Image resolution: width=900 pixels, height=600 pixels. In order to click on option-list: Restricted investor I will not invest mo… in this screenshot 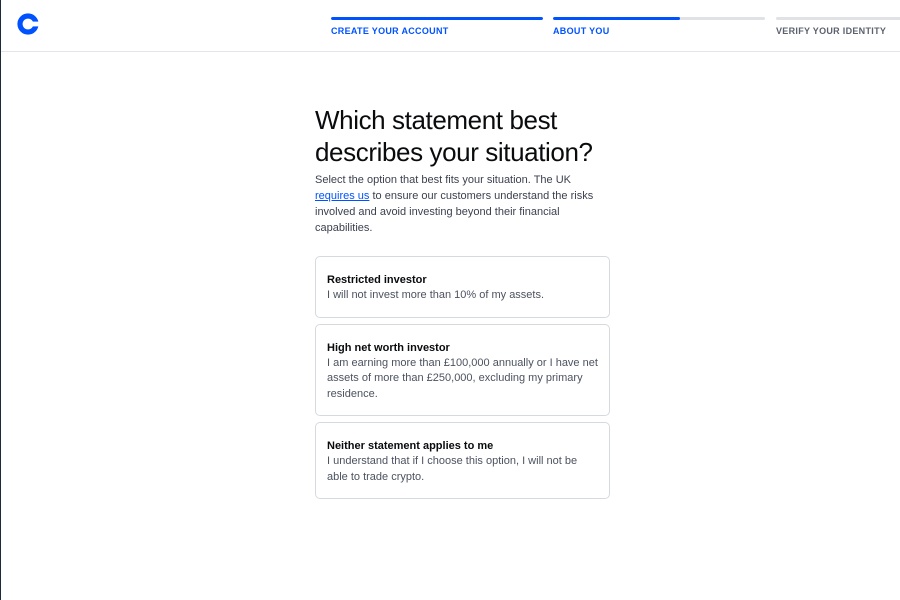, I will do `click(465, 377)`.